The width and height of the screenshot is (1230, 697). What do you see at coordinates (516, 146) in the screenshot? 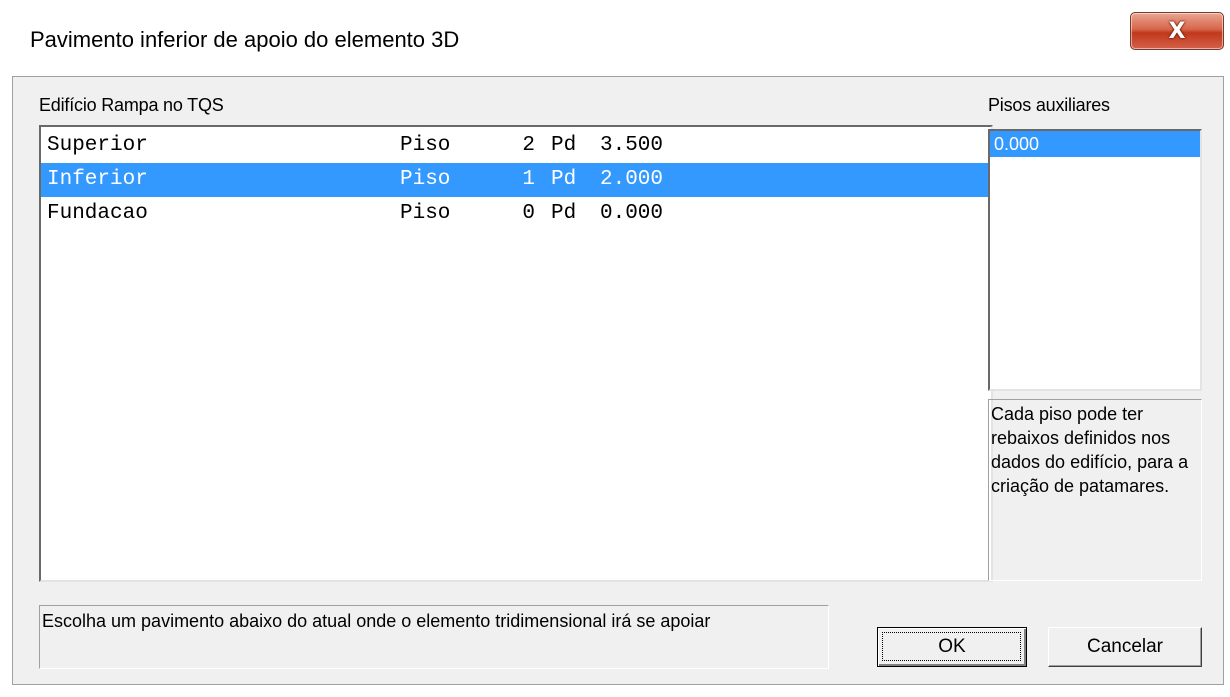
I see `floor-row-superior: Superior Piso 2 Pd 3.500` at bounding box center [516, 146].